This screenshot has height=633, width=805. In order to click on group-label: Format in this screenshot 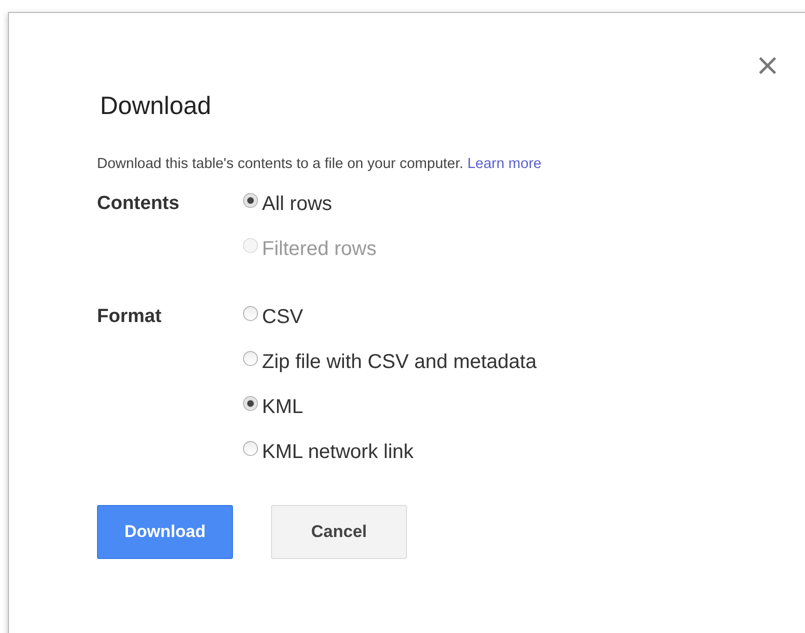, I will do `click(129, 317)`.